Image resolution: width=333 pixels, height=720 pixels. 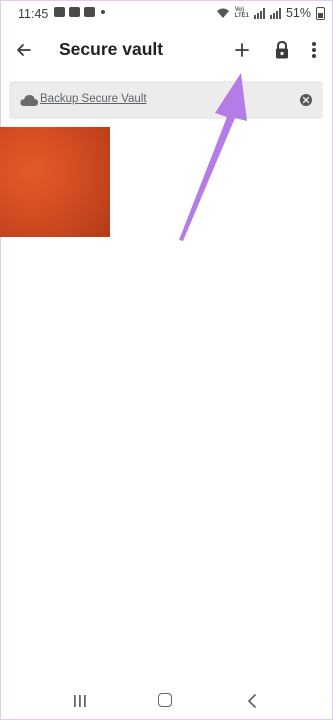 What do you see at coordinates (103, 12) in the screenshot?
I see `dot-icon` at bounding box center [103, 12].